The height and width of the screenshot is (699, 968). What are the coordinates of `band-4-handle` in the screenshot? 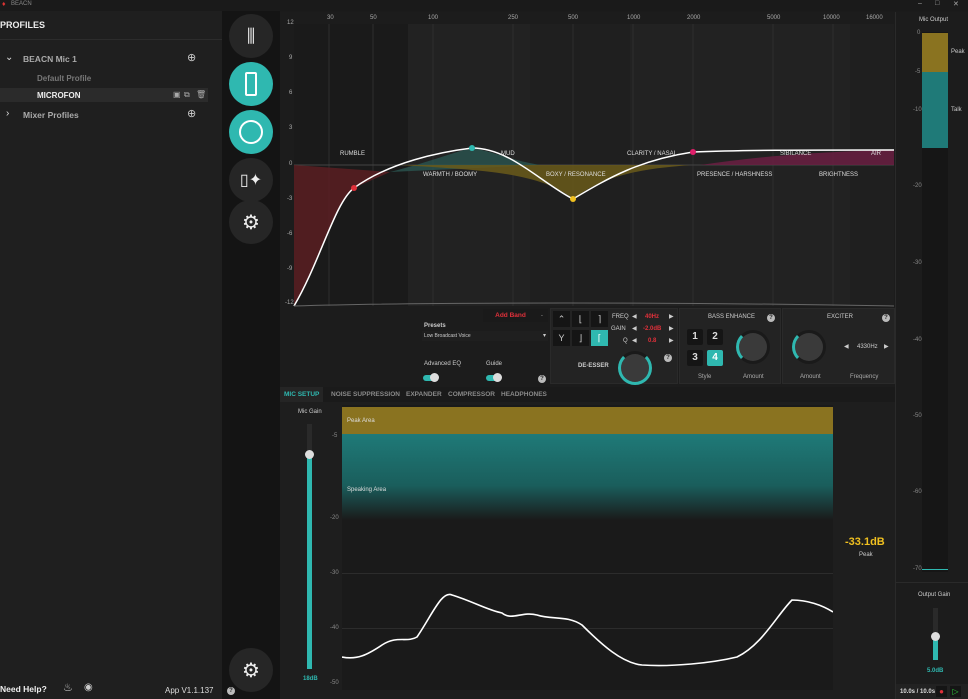 It's located at (693, 152).